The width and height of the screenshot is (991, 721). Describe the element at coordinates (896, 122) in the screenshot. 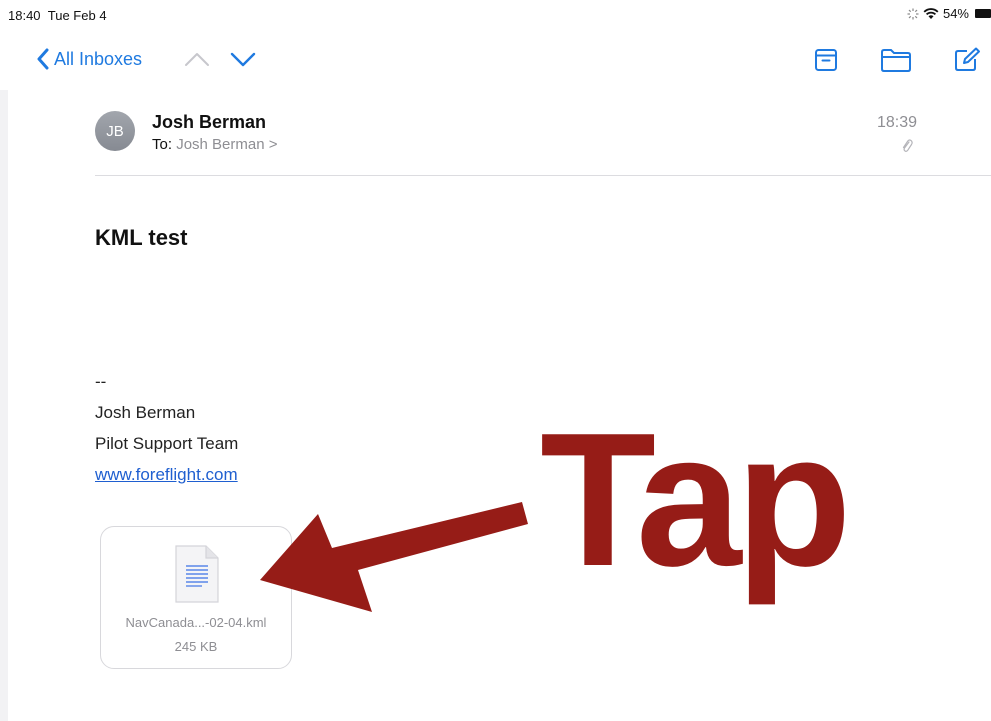

I see `message-time: 18:39` at that location.